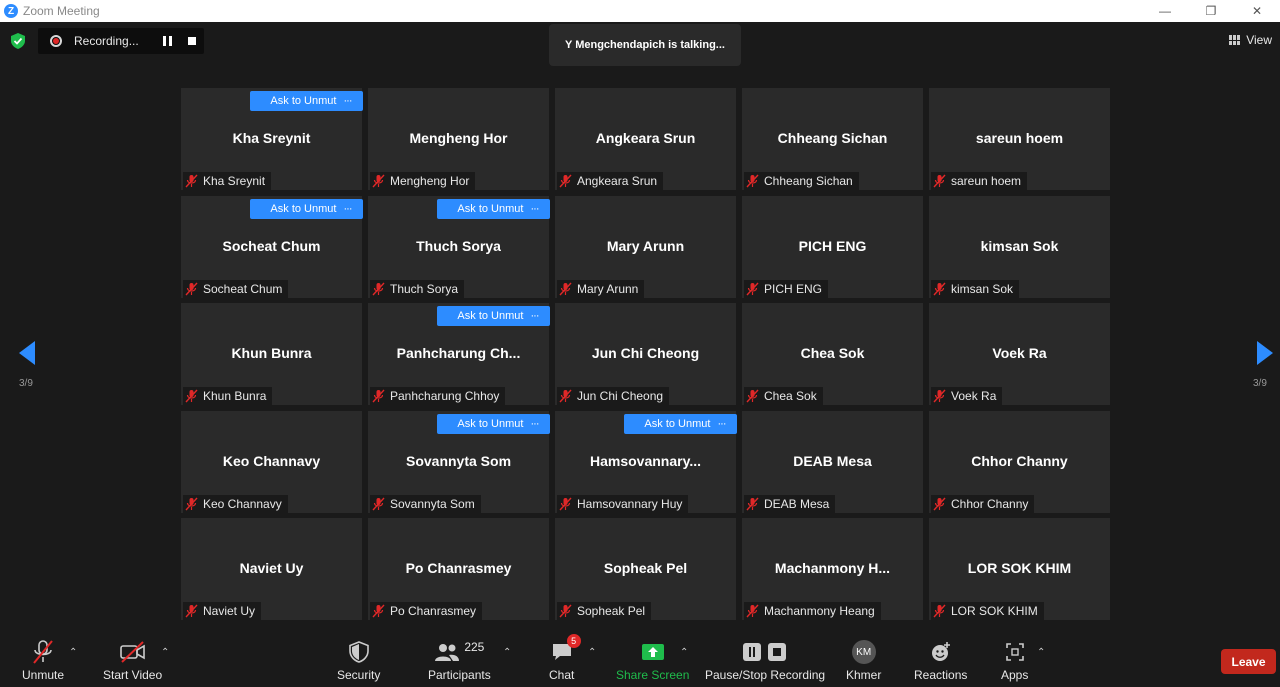 This screenshot has height=687, width=1280. What do you see at coordinates (1019, 569) in the screenshot?
I see `participant-tile: LOR SOK KHIM LOR SOK KHIM` at bounding box center [1019, 569].